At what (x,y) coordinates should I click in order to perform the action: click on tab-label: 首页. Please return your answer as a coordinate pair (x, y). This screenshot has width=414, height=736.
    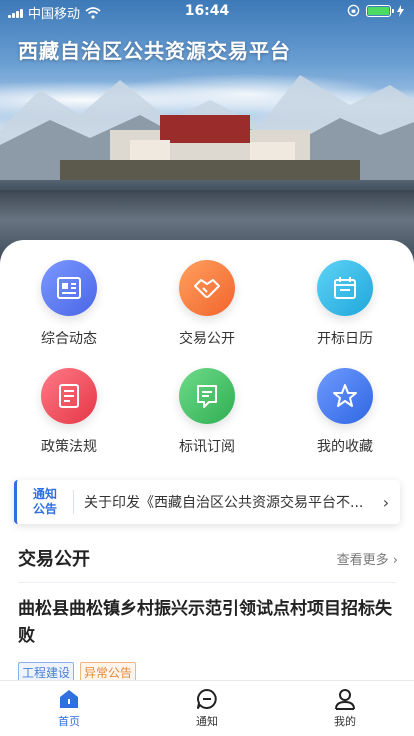
    Looking at the image, I should click on (69, 721).